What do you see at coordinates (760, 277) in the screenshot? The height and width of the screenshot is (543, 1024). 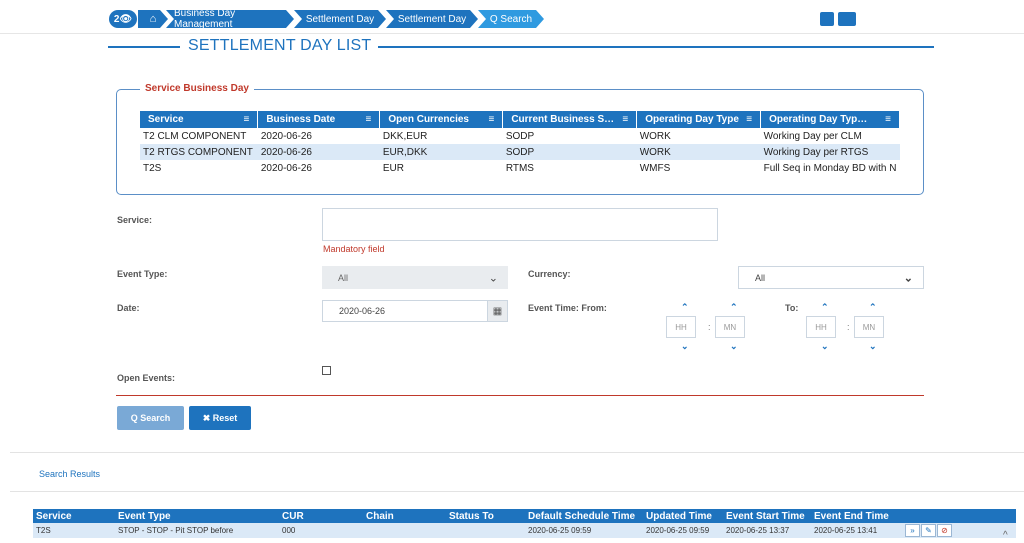 I see `currency-value: All` at bounding box center [760, 277].